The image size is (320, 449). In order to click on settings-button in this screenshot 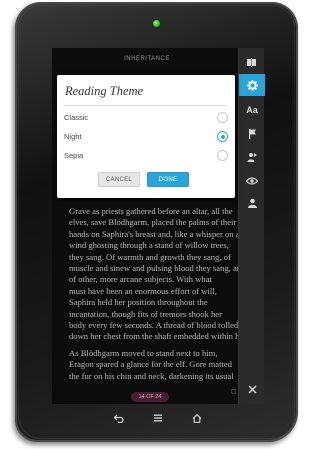, I will do `click(252, 85)`.